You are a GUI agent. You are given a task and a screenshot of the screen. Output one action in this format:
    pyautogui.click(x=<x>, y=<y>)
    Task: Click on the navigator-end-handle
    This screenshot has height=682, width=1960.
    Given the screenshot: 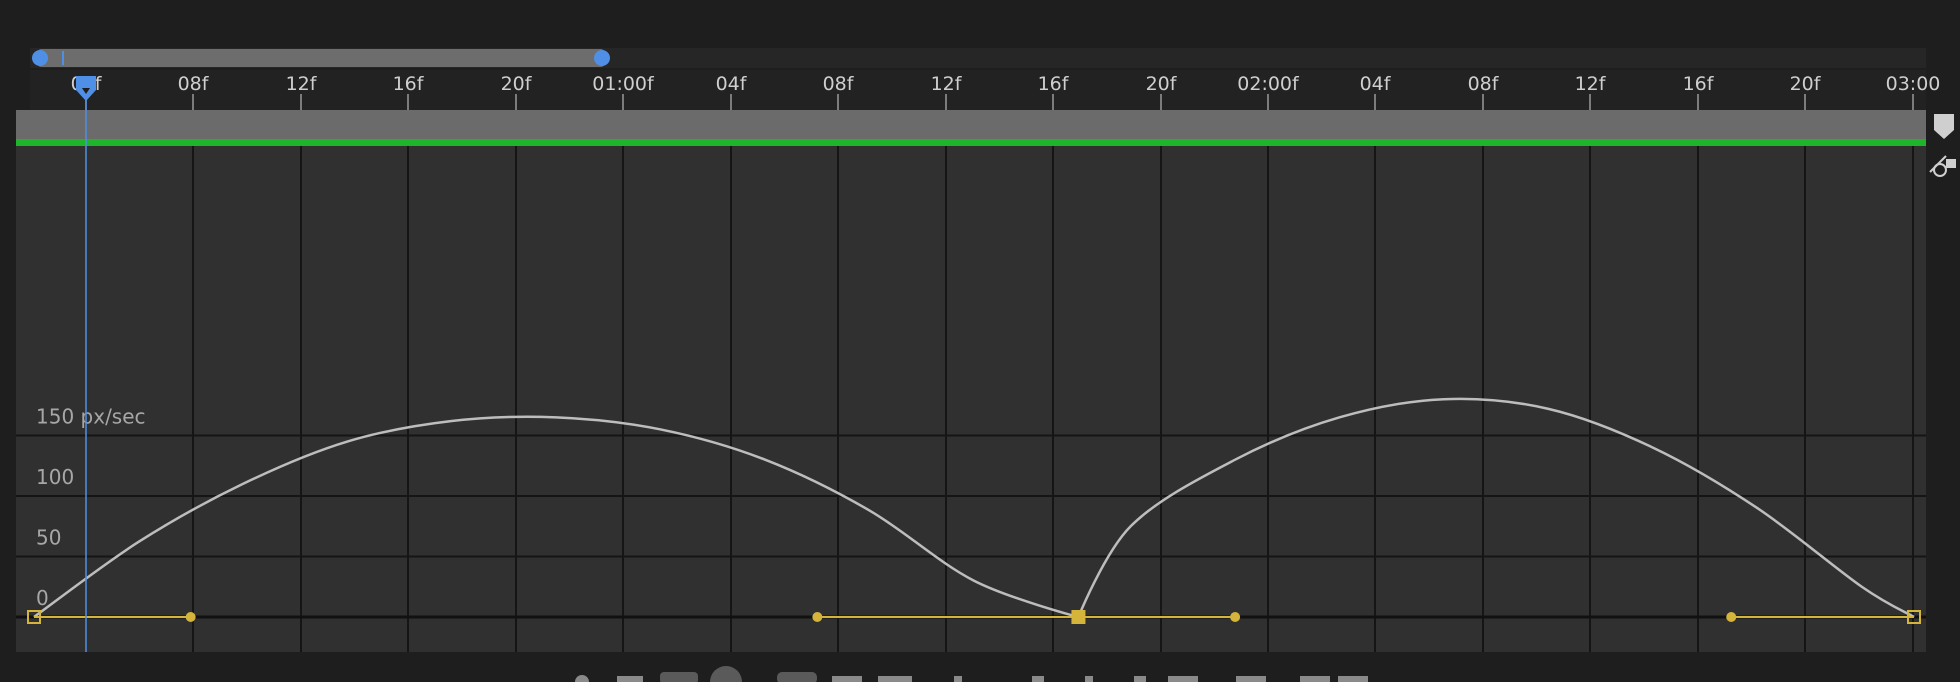 What is the action you would take?
    pyautogui.click(x=602, y=58)
    